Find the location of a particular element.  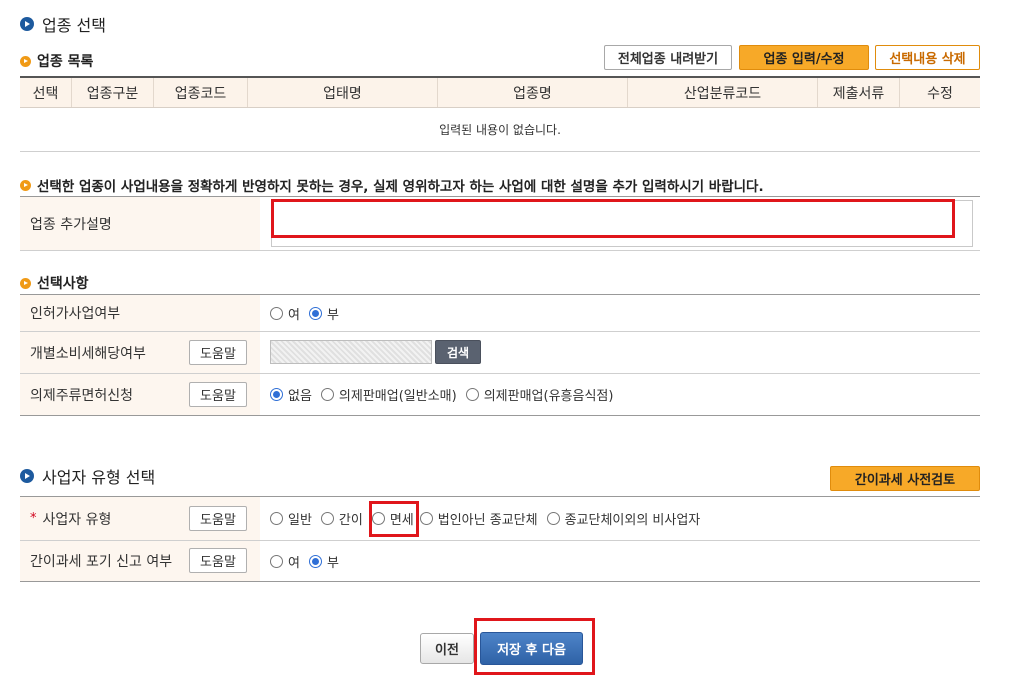

liquor-radio-group: 없음 의제판매업(일반소매) 의제판매업(유흥음식점) is located at coordinates (446, 394).